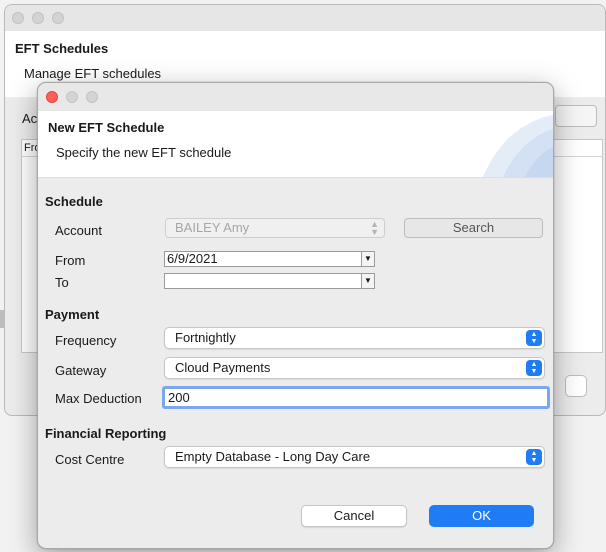  Describe the element at coordinates (98, 398) in the screenshot. I see `max-deduction-label: Max Deduction` at that location.